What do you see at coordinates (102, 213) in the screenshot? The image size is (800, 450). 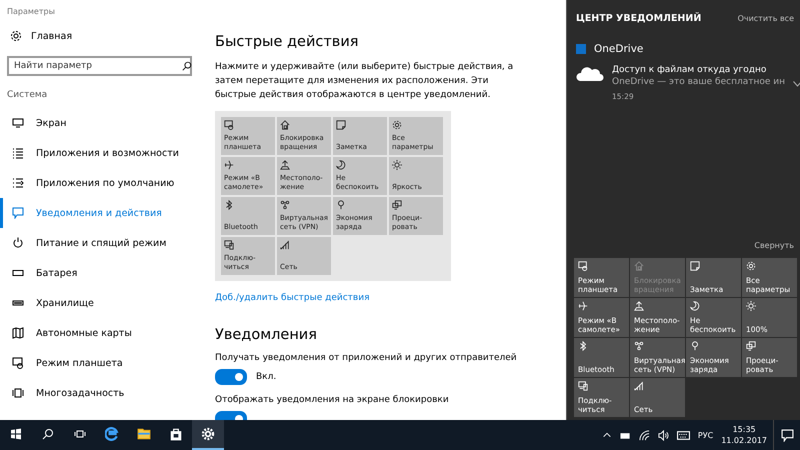 I see `sidebar-item: Уведомления и действия` at bounding box center [102, 213].